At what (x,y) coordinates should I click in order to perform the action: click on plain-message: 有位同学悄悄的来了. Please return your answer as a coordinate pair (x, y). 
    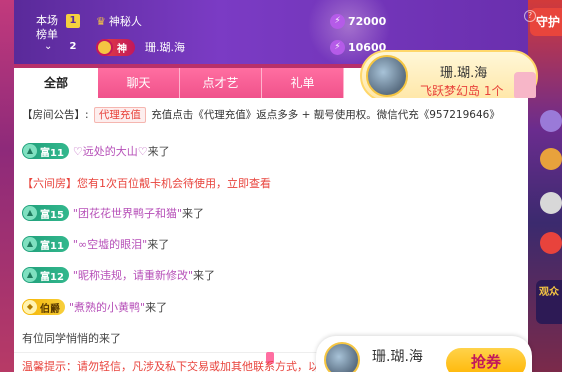
    Looking at the image, I should click on (71, 338).